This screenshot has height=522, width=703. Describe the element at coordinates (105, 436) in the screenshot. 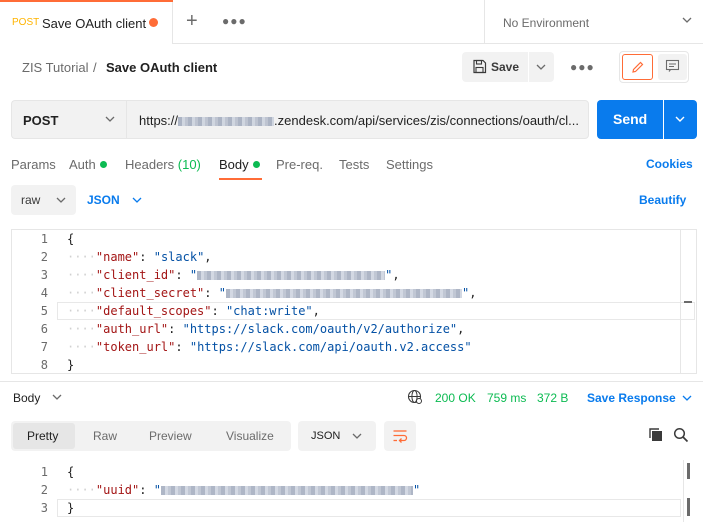

I see `view-mode-raw: Raw` at that location.